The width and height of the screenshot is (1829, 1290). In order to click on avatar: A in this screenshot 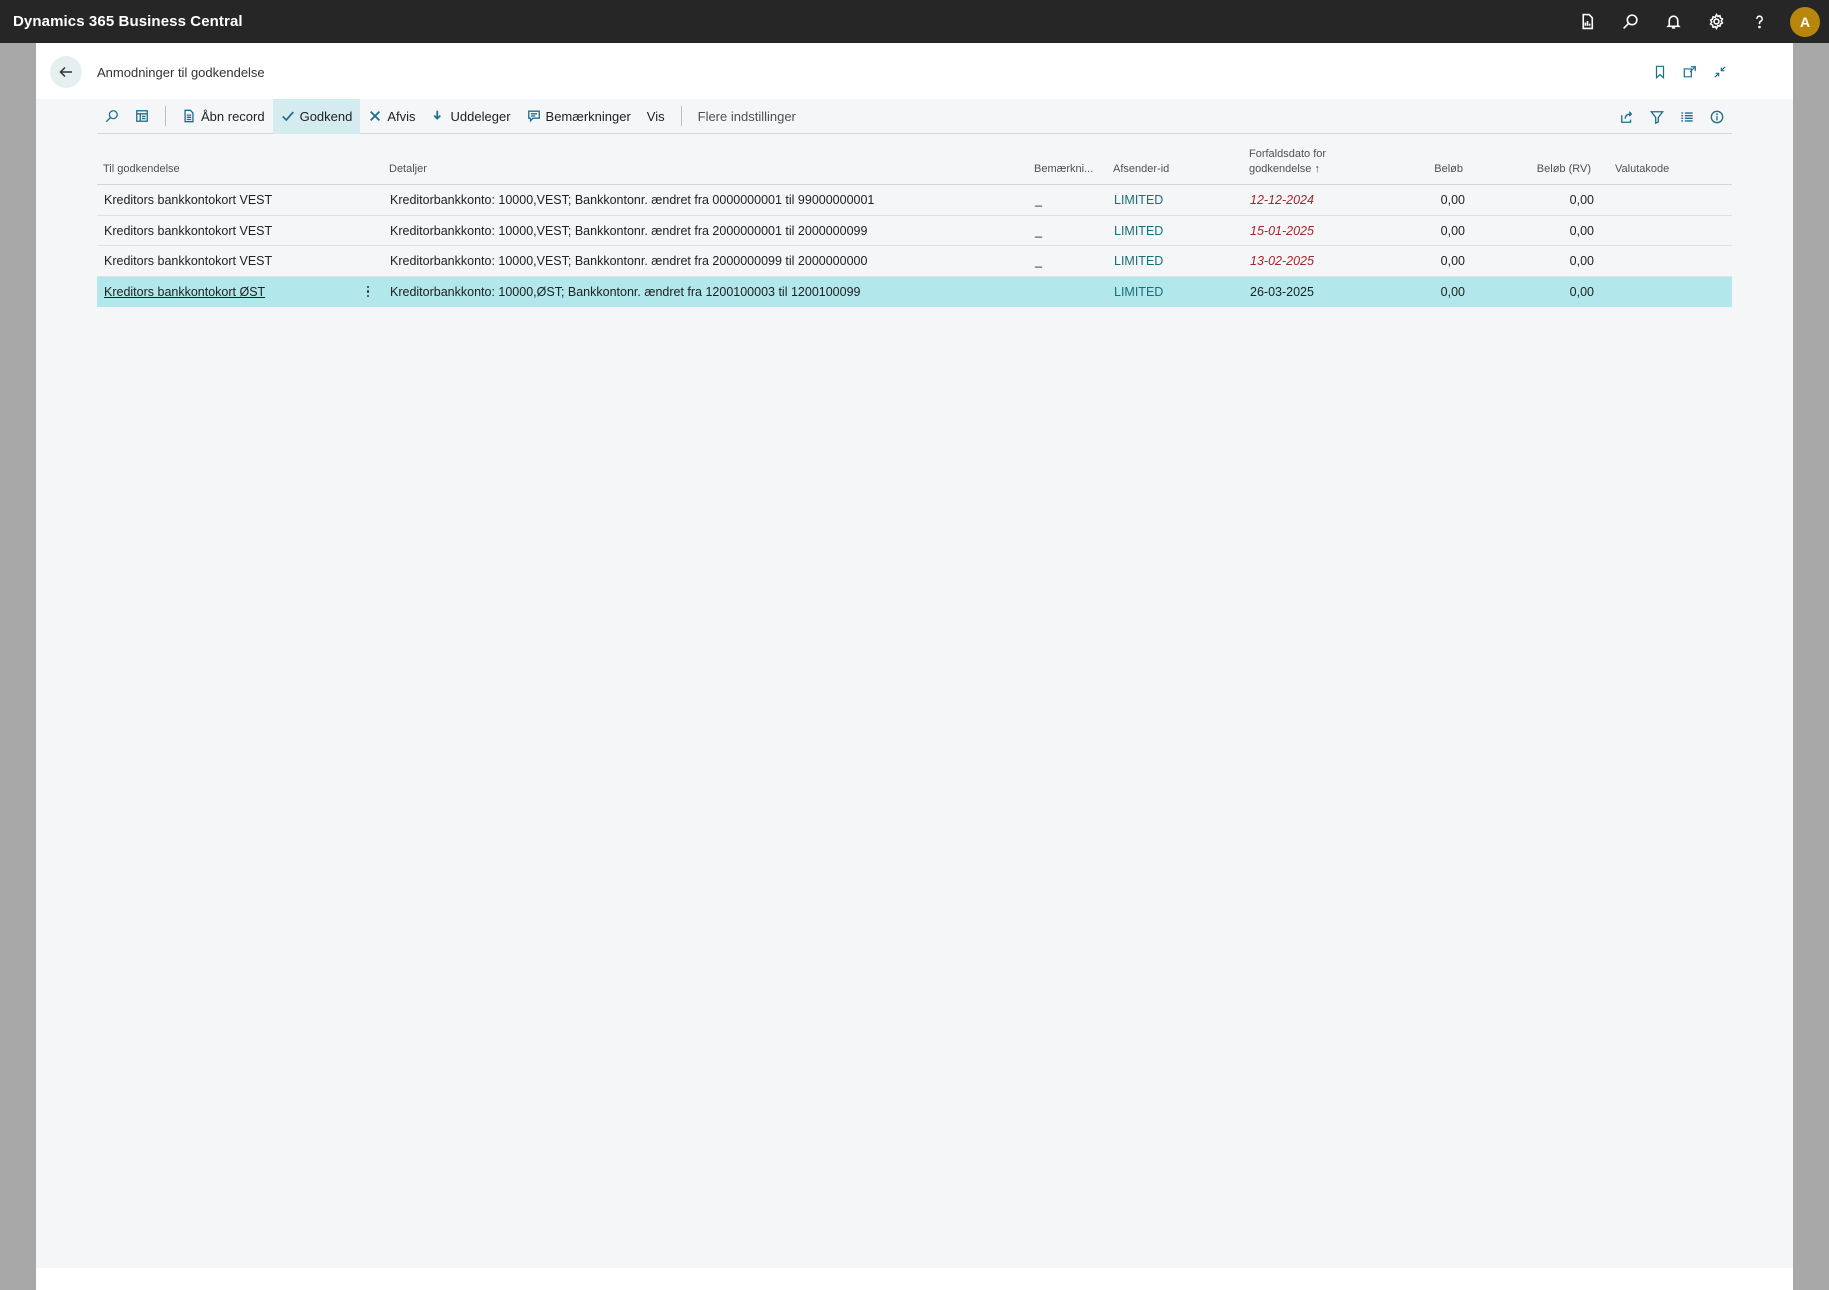, I will do `click(1805, 21)`.